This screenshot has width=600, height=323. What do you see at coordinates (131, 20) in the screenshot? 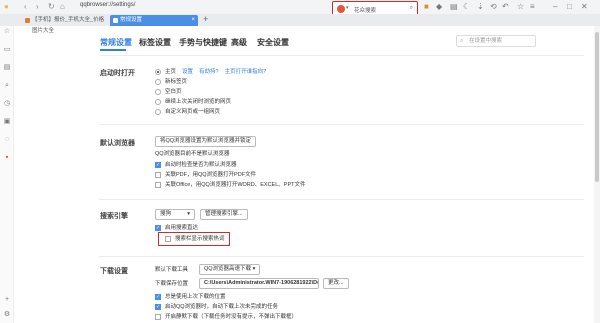
I see `tab-label: 常规设置` at bounding box center [131, 20].